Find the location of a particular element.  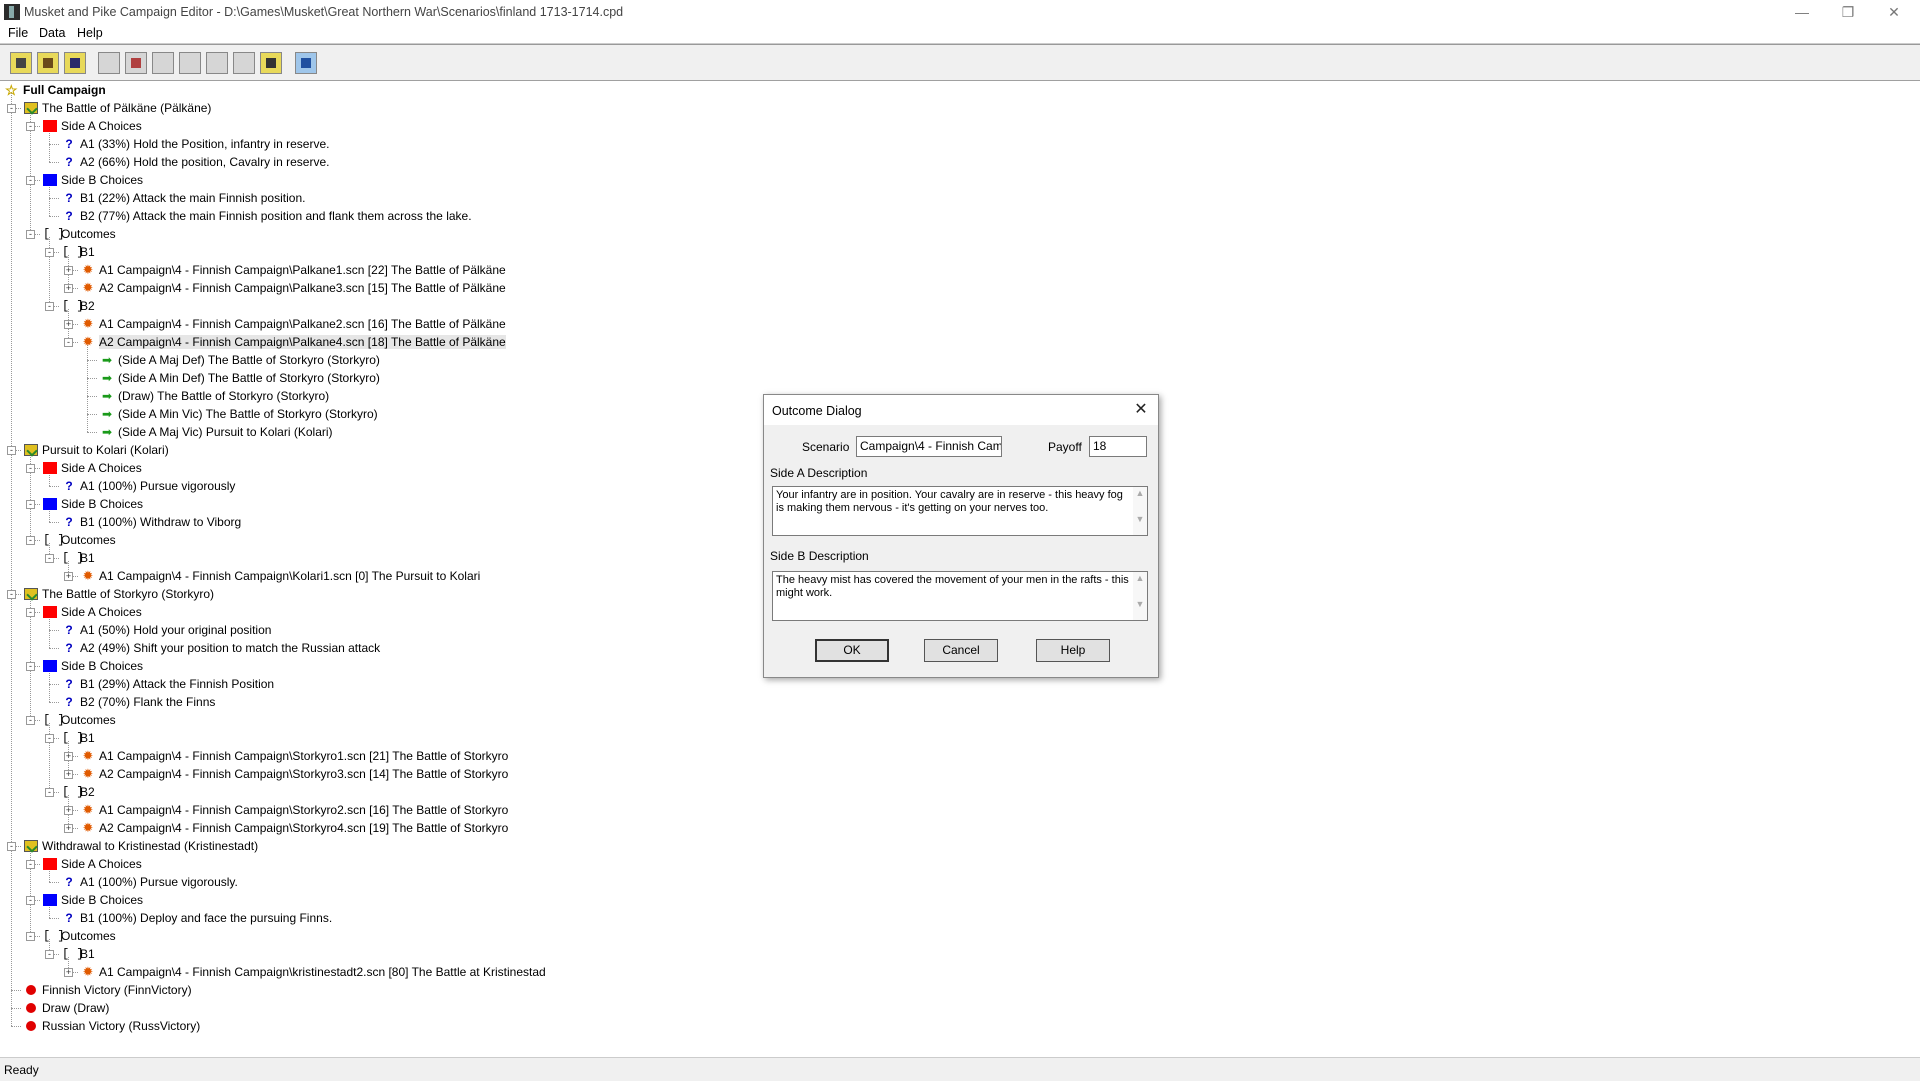

minimize-button: — is located at coordinates (1802, 12).